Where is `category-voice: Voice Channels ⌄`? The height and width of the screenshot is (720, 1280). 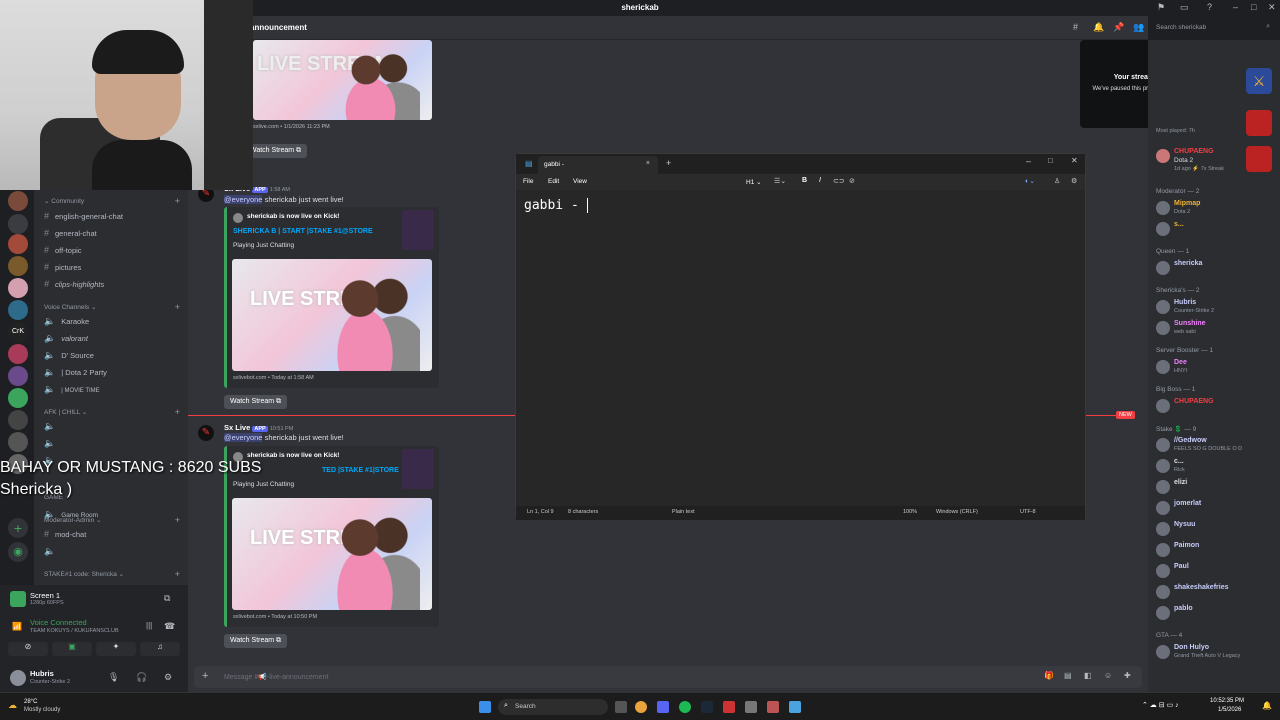 category-voice: Voice Channels ⌄ is located at coordinates (70, 307).